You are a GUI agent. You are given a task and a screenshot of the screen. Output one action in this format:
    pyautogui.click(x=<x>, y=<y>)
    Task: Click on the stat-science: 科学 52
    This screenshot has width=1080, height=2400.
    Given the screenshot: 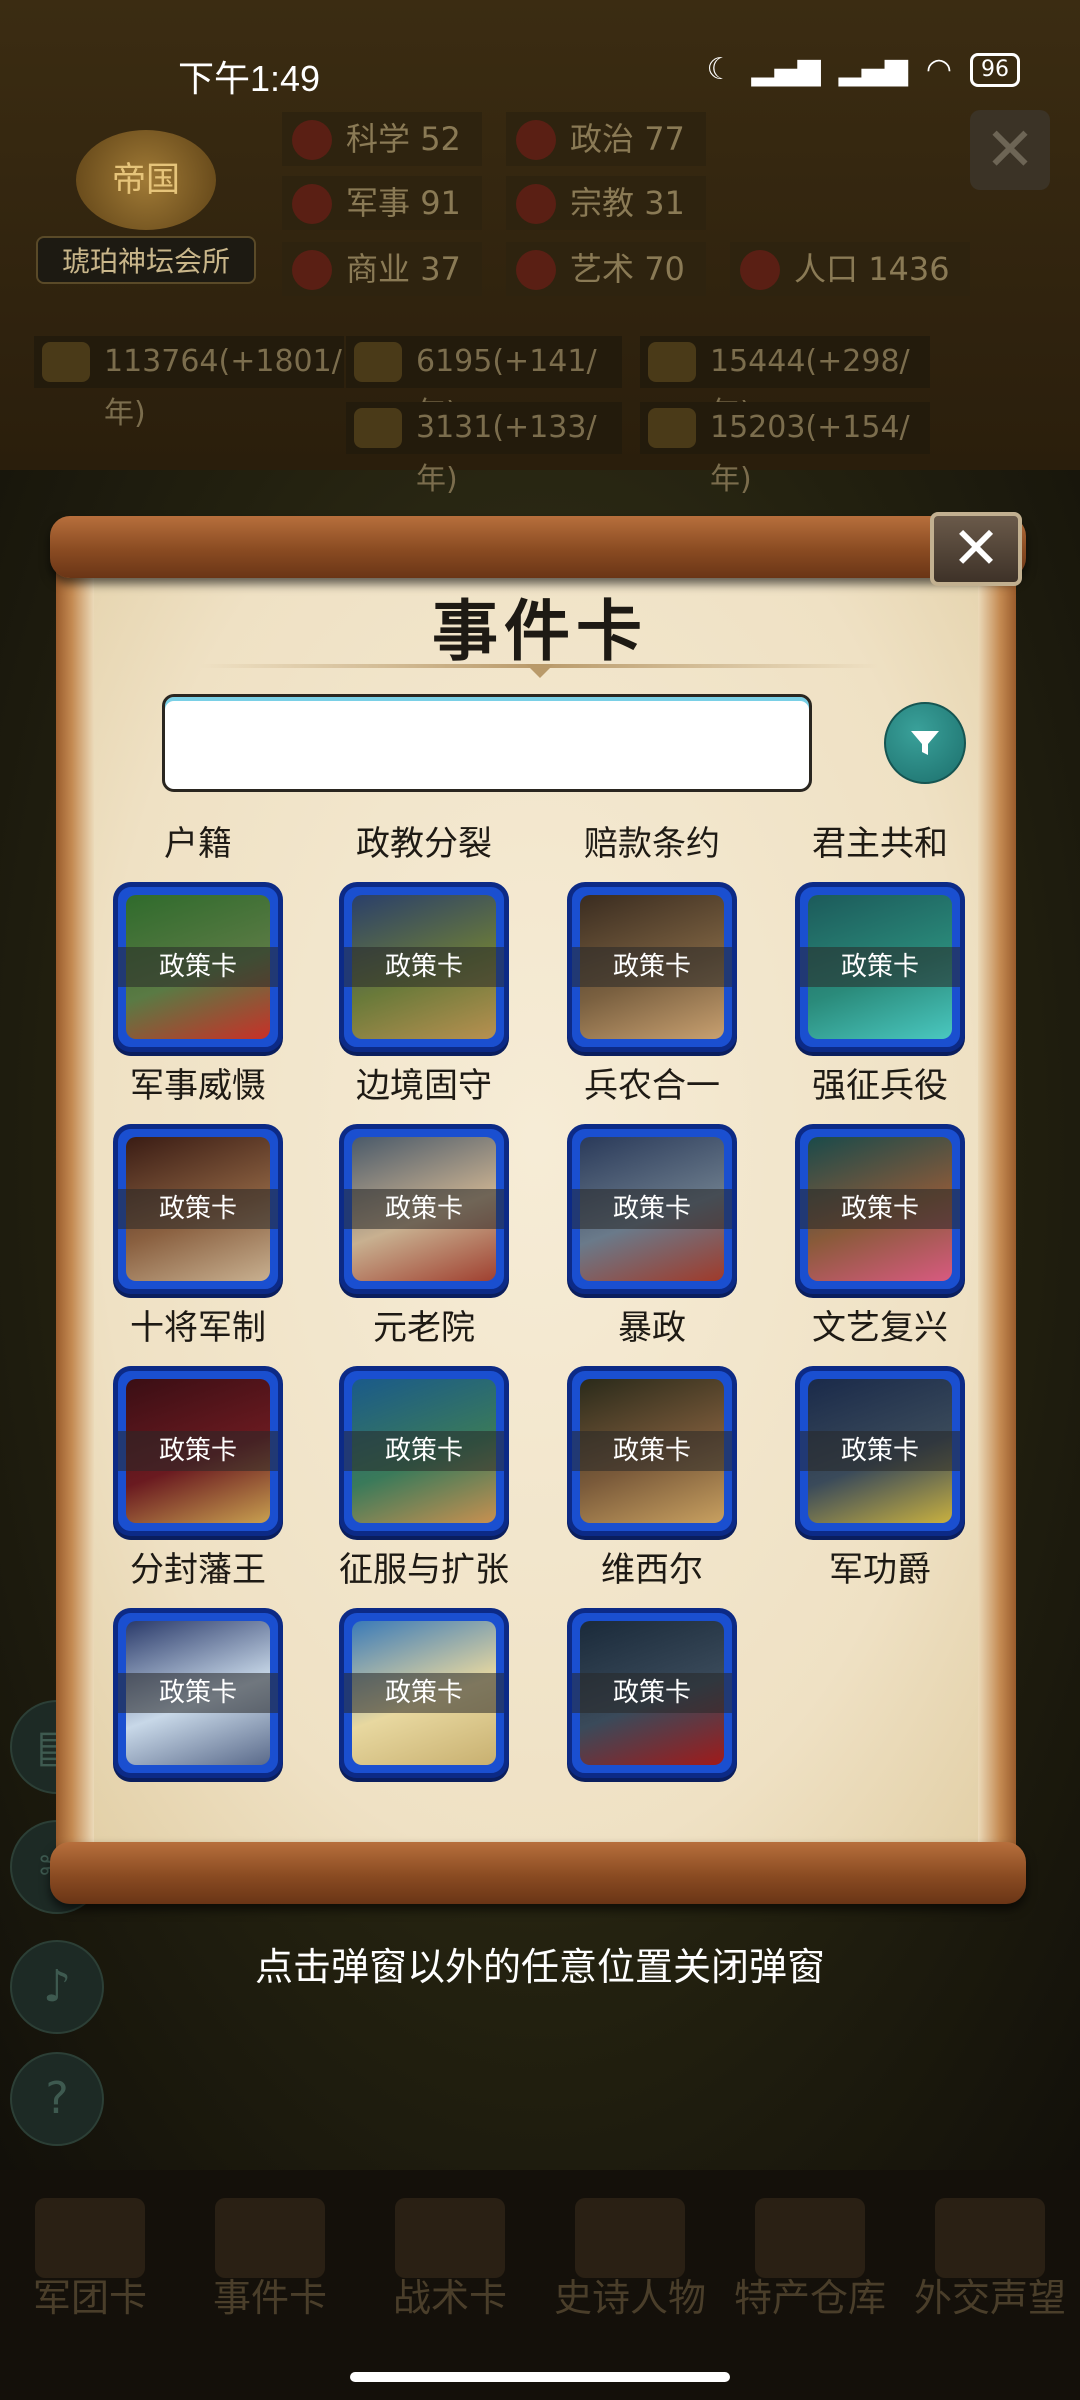 What is the action you would take?
    pyautogui.click(x=382, y=139)
    